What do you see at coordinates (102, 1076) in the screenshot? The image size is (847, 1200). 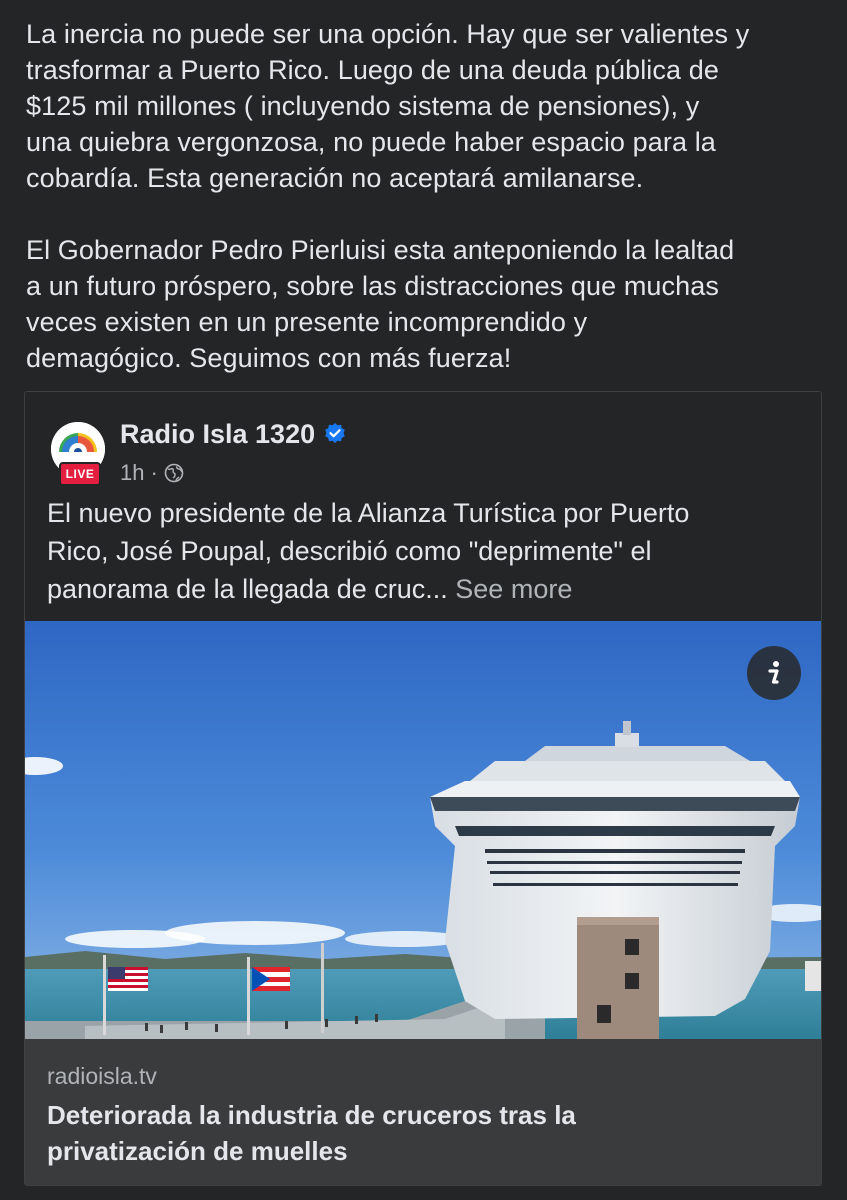 I see `link-domain: radioisla.tv` at bounding box center [102, 1076].